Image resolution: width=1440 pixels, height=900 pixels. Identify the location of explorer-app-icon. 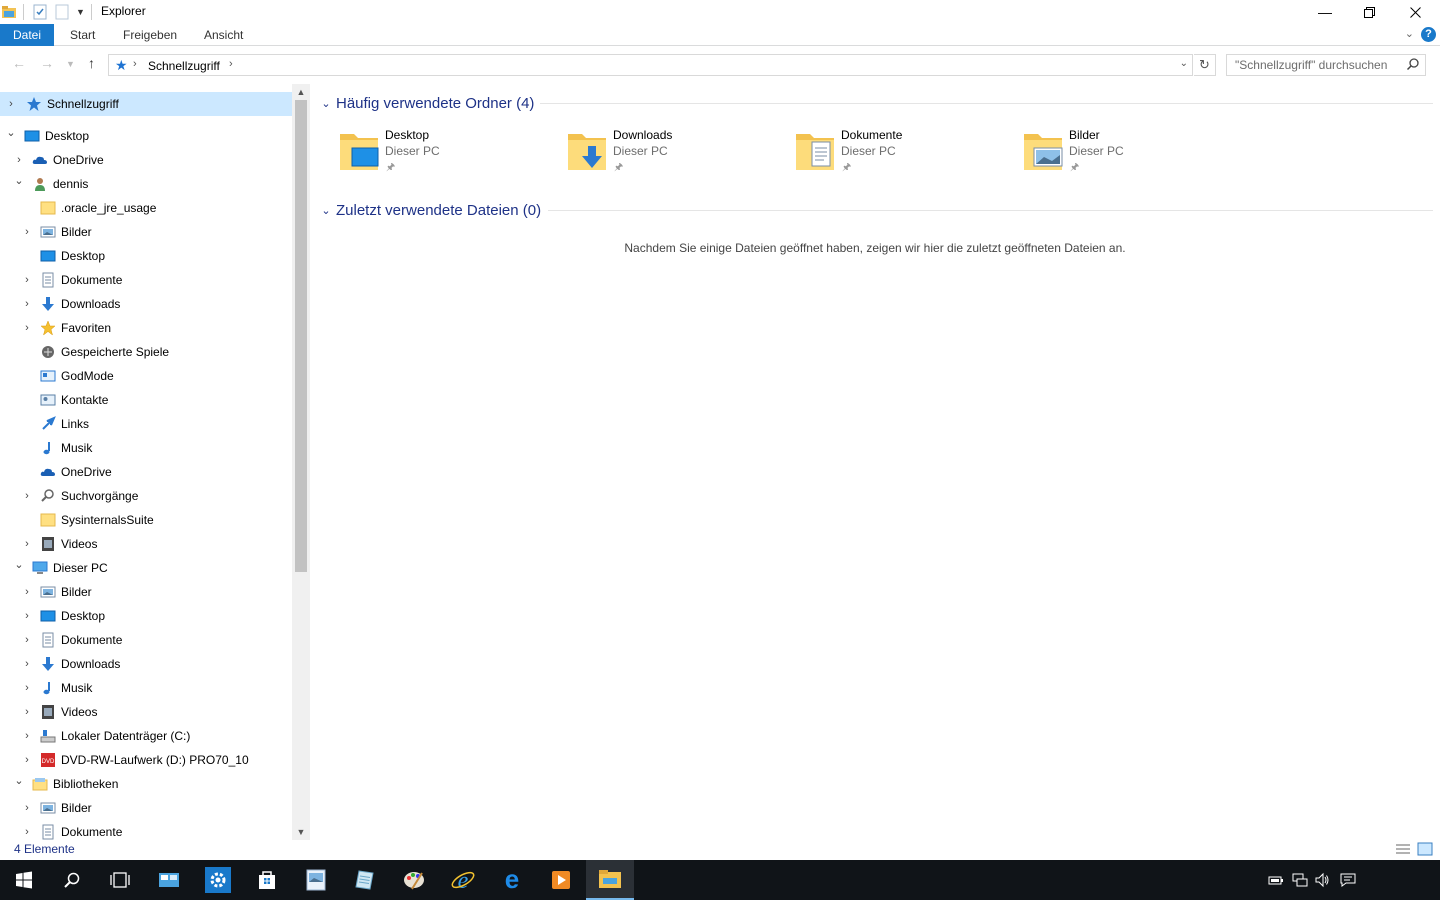
(9, 12).